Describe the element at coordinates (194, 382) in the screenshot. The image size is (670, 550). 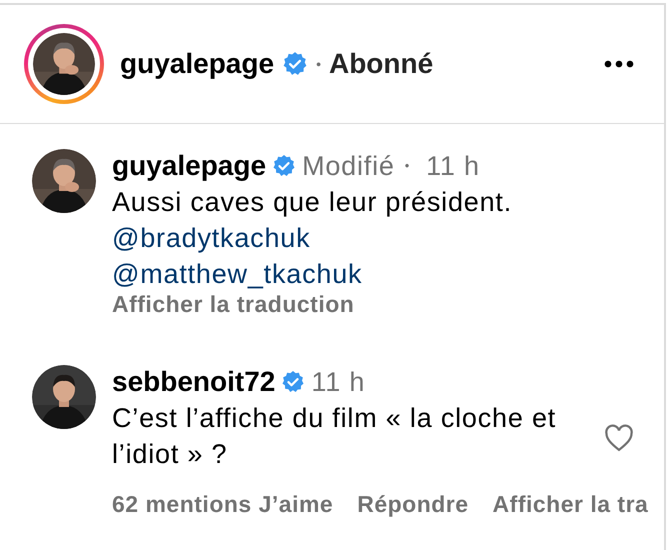
I see `username: sebbenoit72` at that location.